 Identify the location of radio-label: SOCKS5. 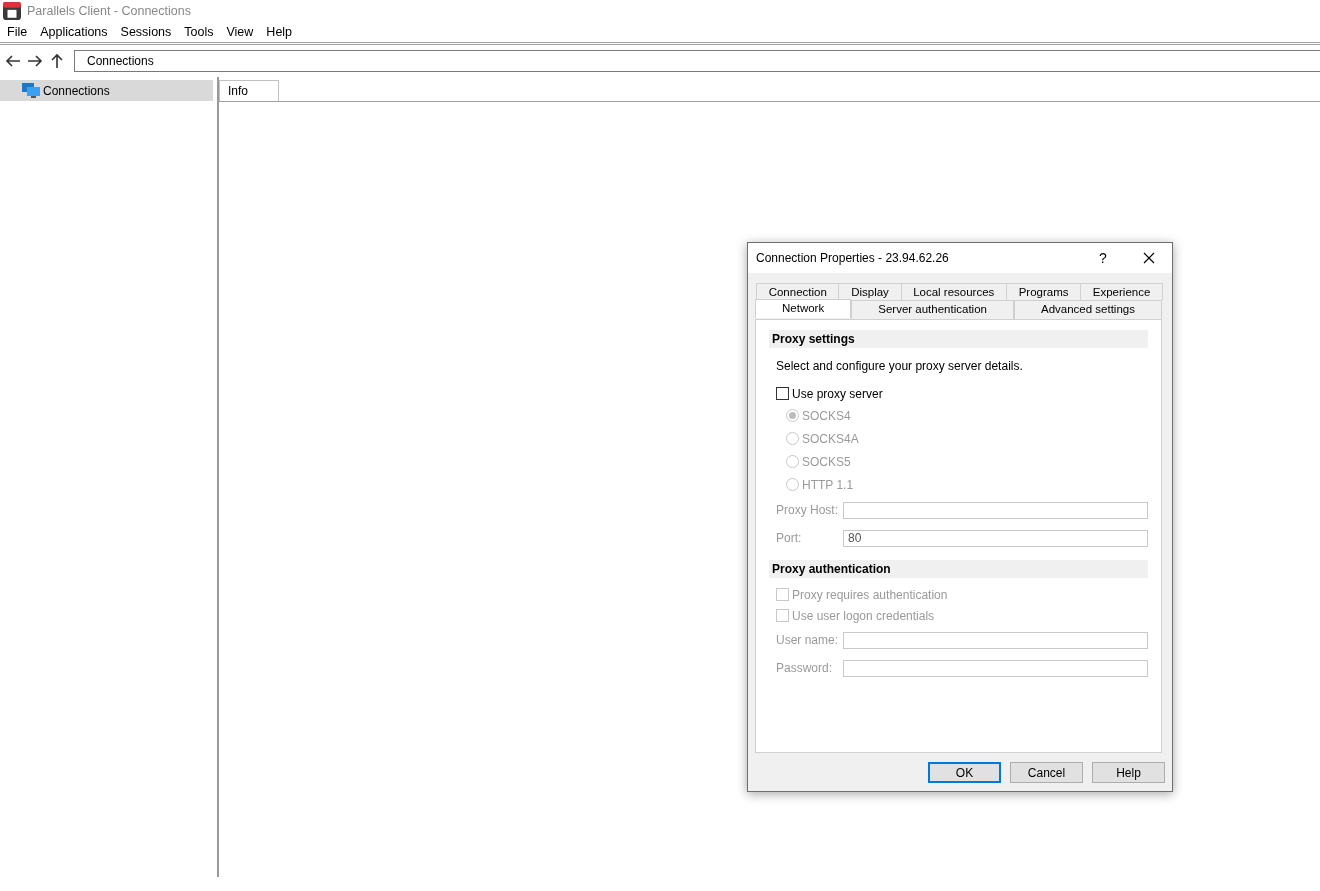
(826, 461).